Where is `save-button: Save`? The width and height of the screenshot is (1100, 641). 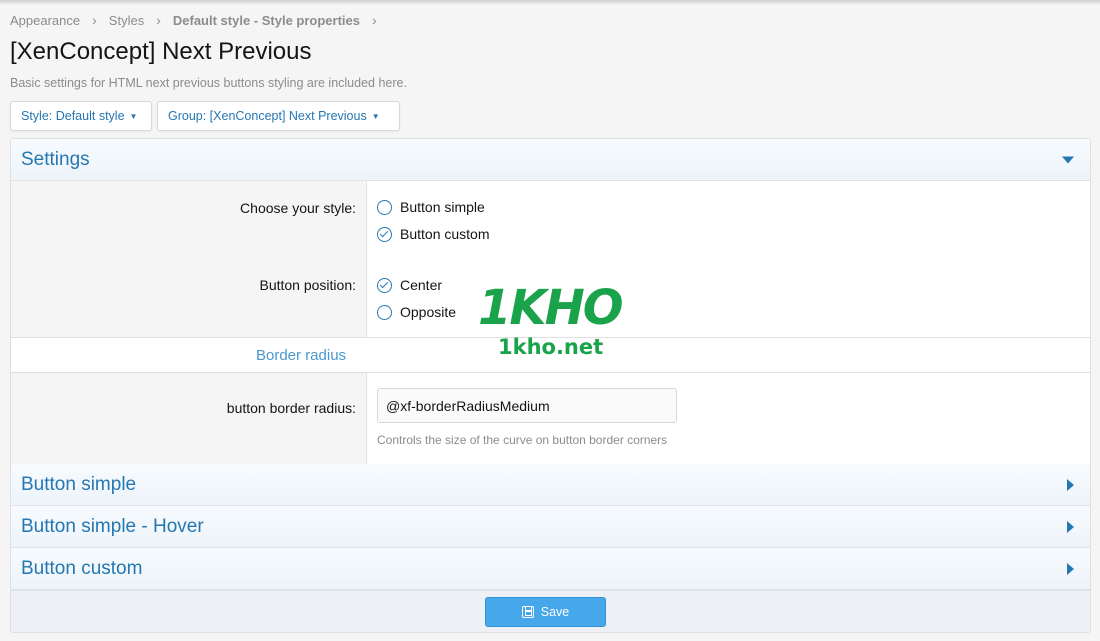 save-button: Save is located at coordinates (545, 612).